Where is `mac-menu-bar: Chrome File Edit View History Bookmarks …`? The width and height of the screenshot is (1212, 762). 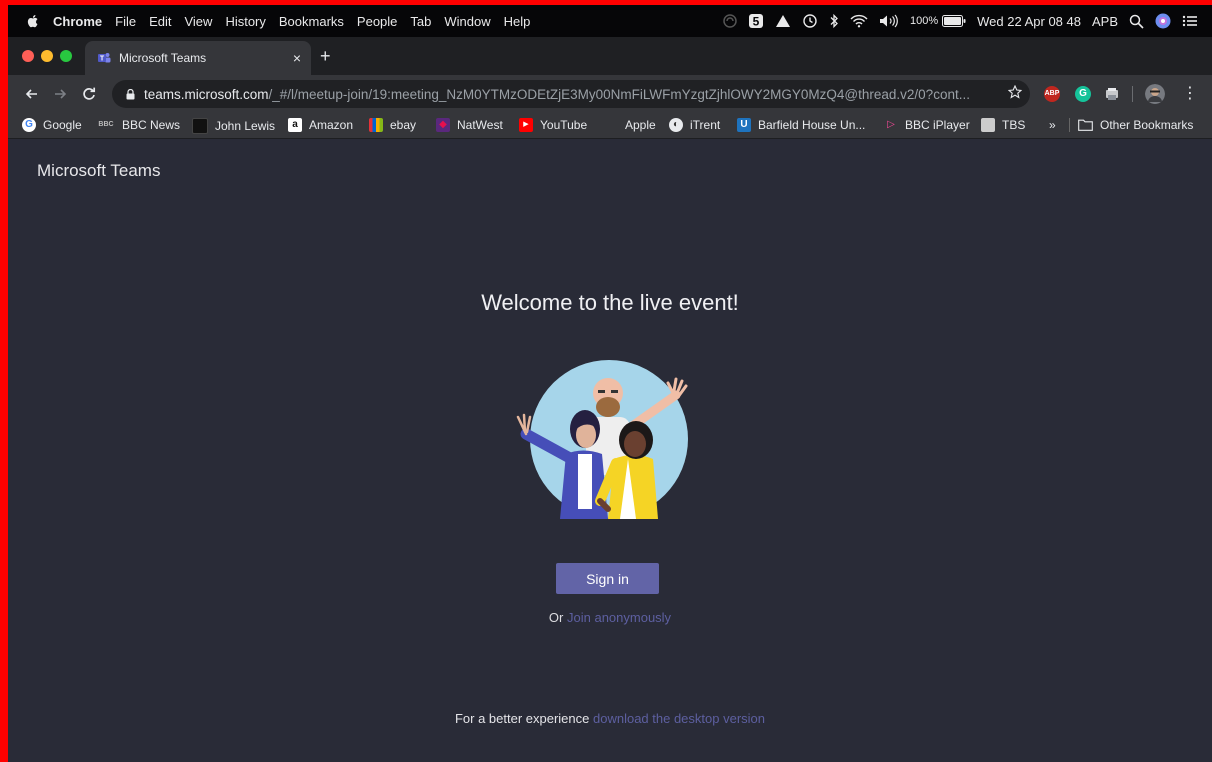 mac-menu-bar: Chrome File Edit View History Bookmarks … is located at coordinates (610, 21).